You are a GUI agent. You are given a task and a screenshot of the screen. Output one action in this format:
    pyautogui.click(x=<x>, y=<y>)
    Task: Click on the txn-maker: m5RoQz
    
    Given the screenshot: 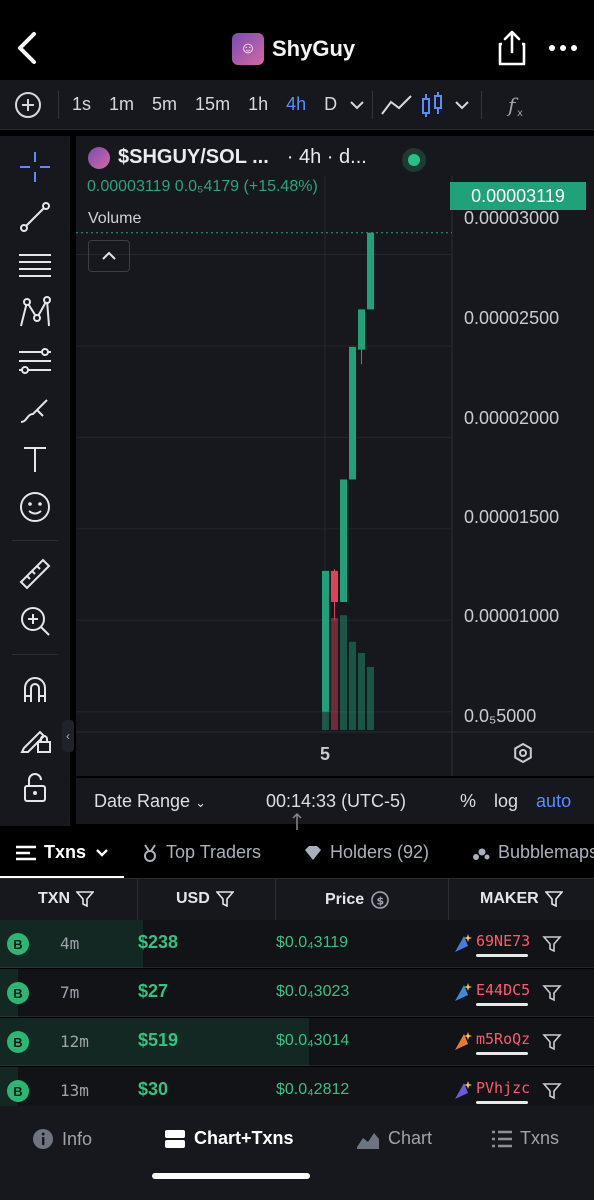 What is the action you would take?
    pyautogui.click(x=503, y=1039)
    